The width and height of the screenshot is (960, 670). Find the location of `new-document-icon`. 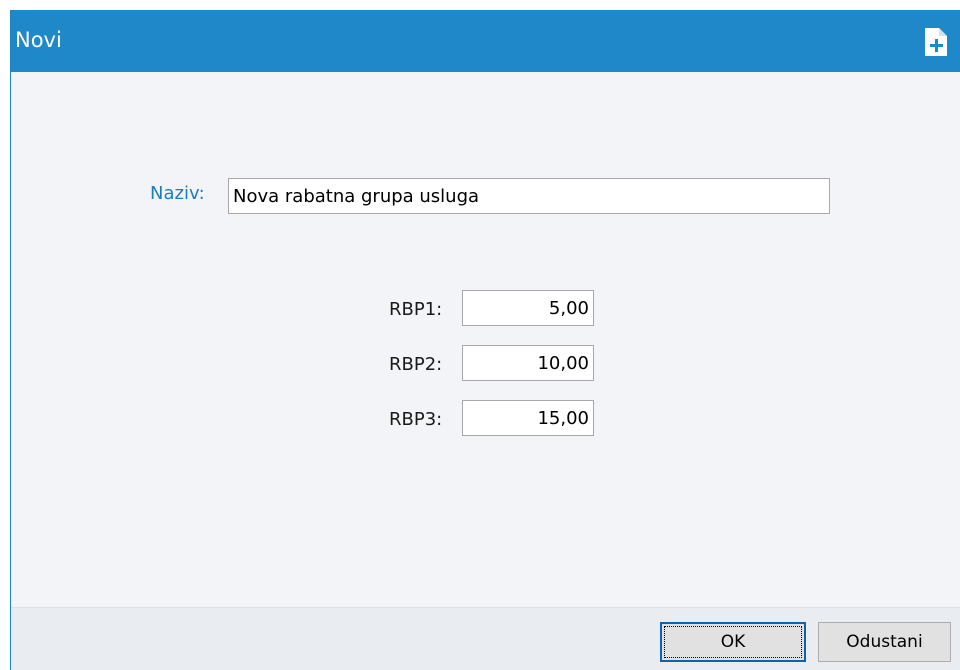

new-document-icon is located at coordinates (936, 42).